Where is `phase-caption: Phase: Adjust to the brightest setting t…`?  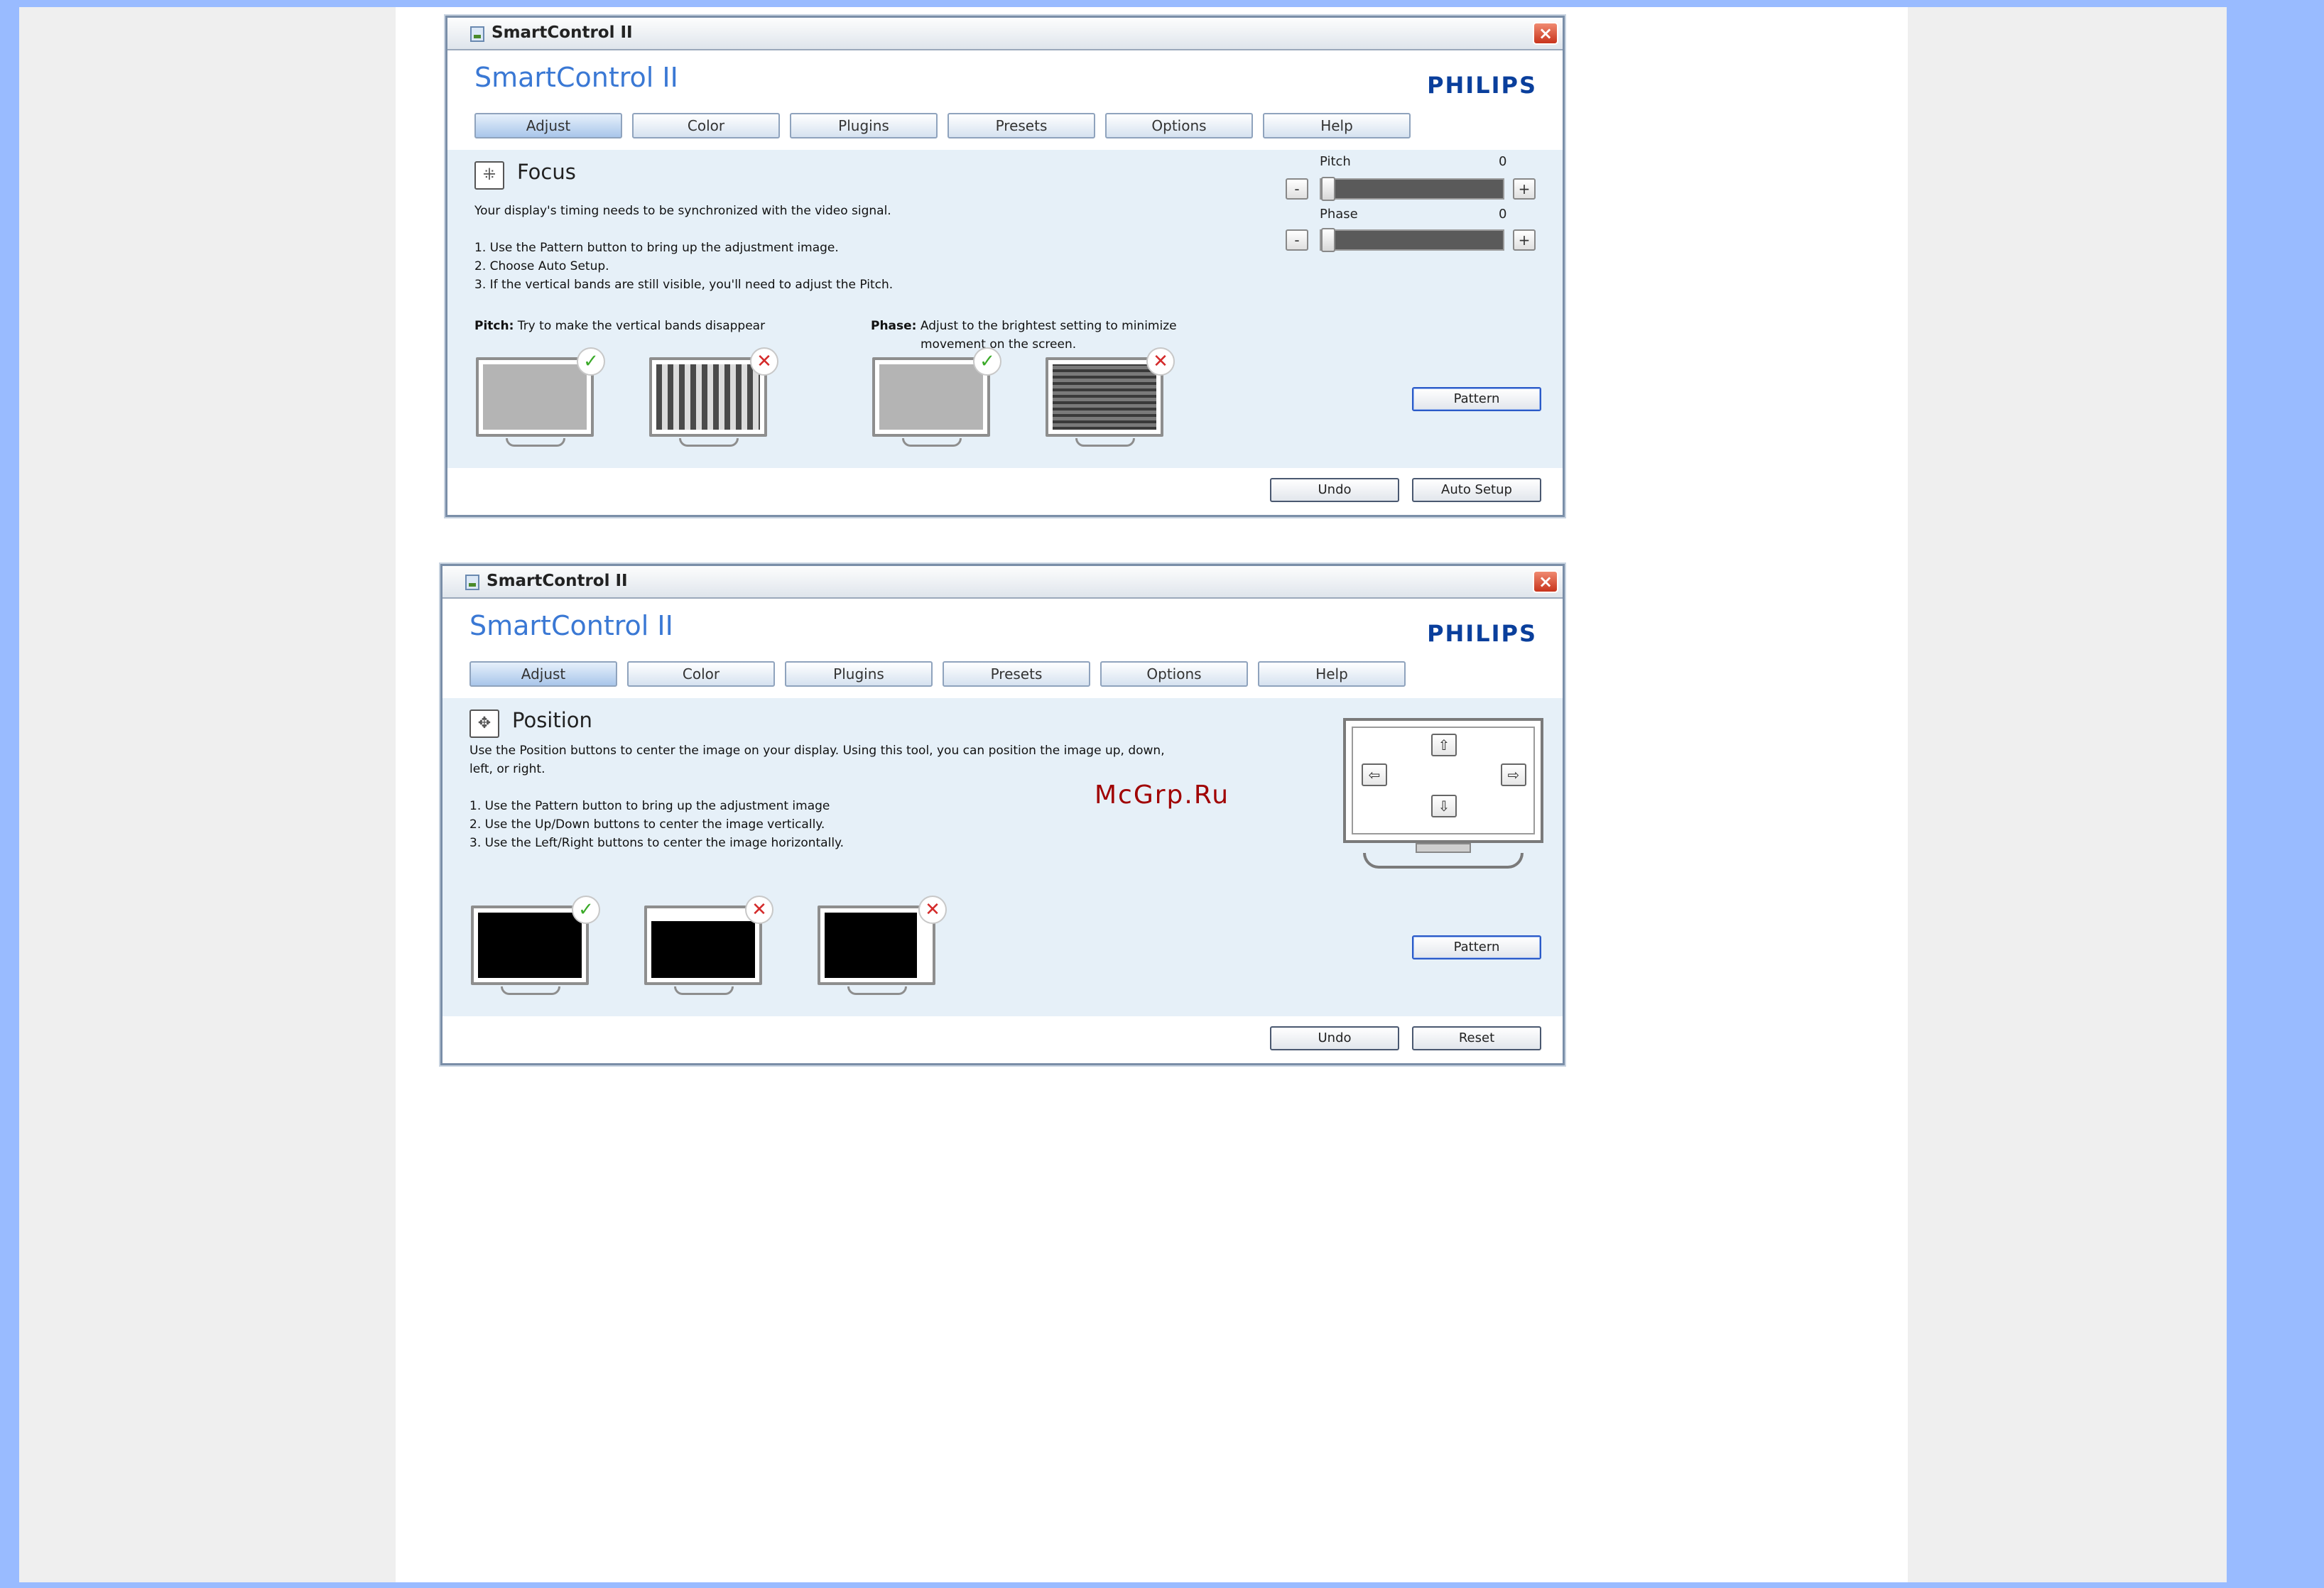 phase-caption: Phase: Adjust to the brightest setting t… is located at coordinates (1024, 326).